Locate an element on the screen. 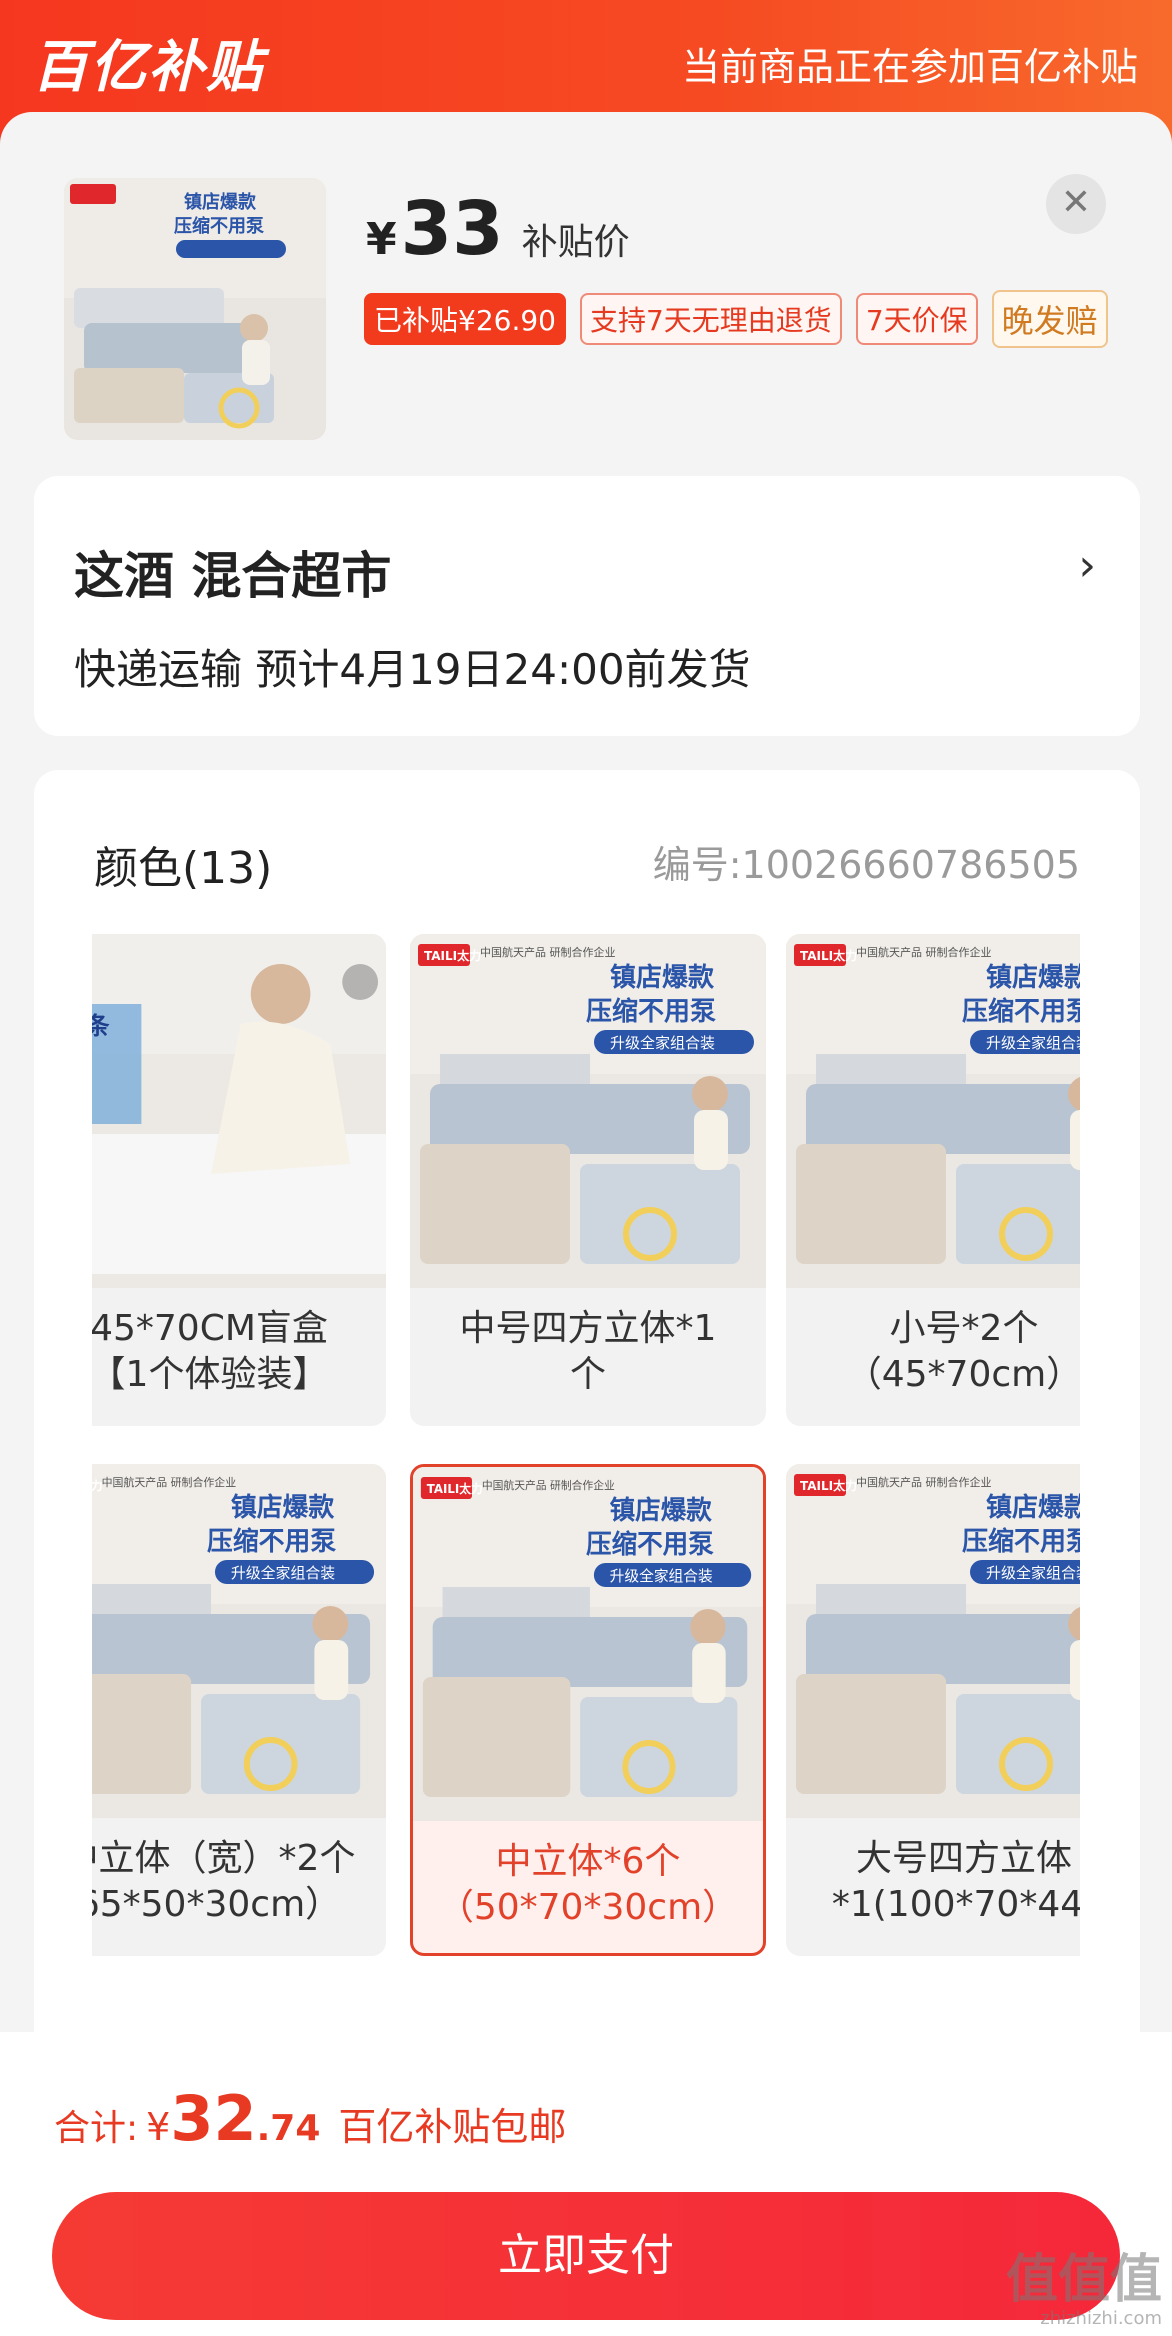  total-currency: ¥ is located at coordinates (158, 2127).